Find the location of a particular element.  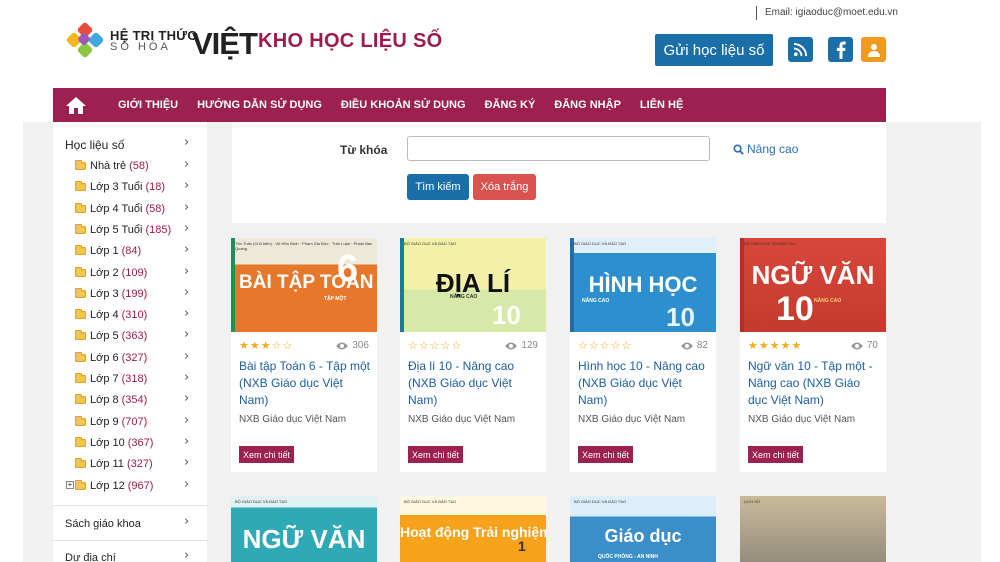

clear-button: Xóa trắng is located at coordinates (504, 187).